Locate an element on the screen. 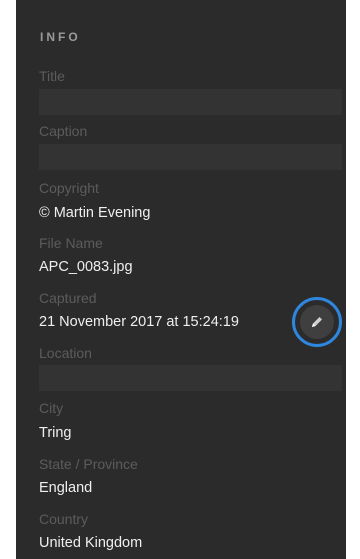  state-label: State / Province is located at coordinates (88, 464).